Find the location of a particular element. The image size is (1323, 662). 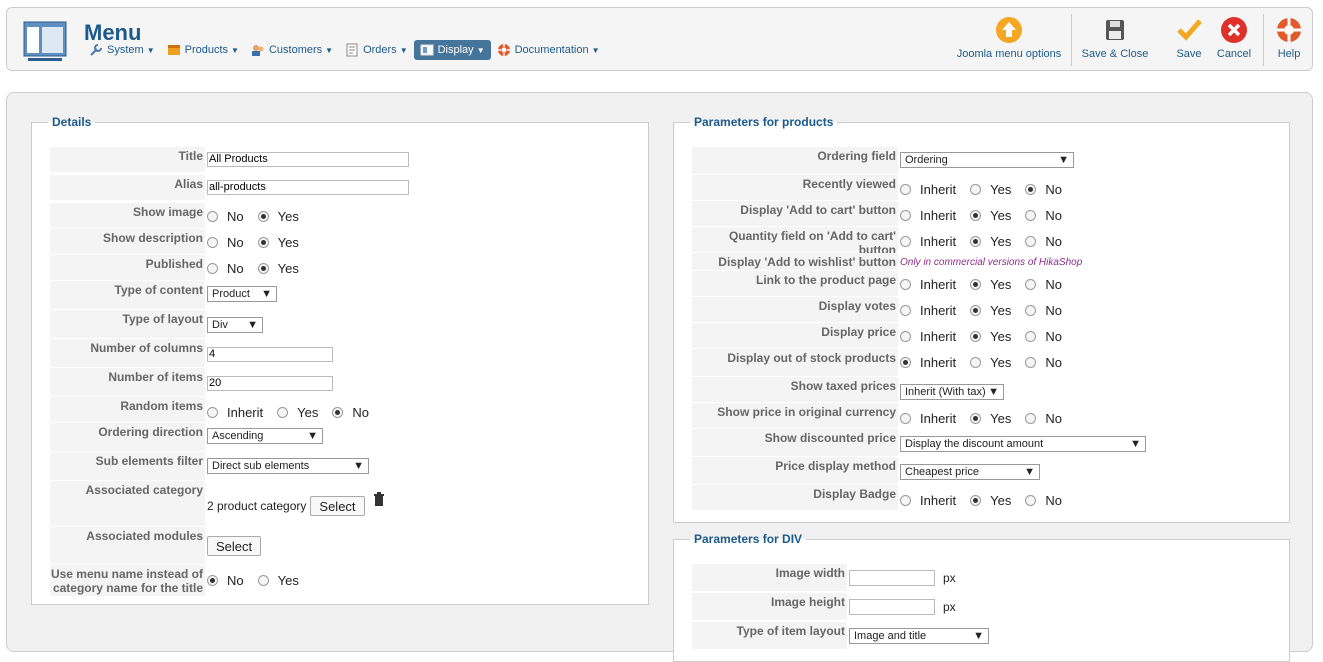

menu-name-yes-radio is located at coordinates (263, 580).